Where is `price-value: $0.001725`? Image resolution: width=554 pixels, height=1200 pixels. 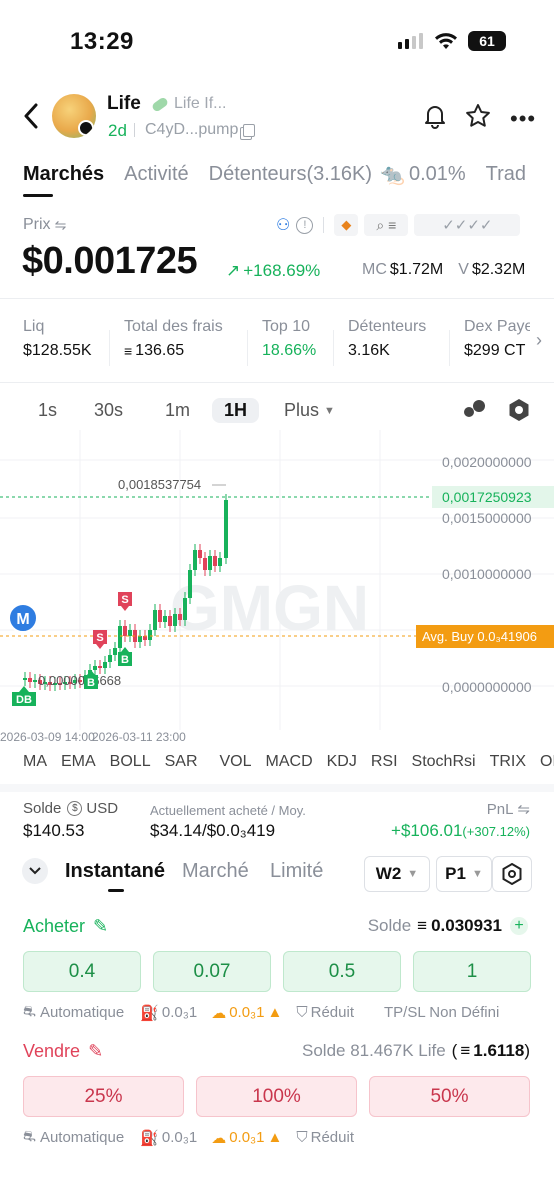
price-value: $0.001725 is located at coordinates (110, 261).